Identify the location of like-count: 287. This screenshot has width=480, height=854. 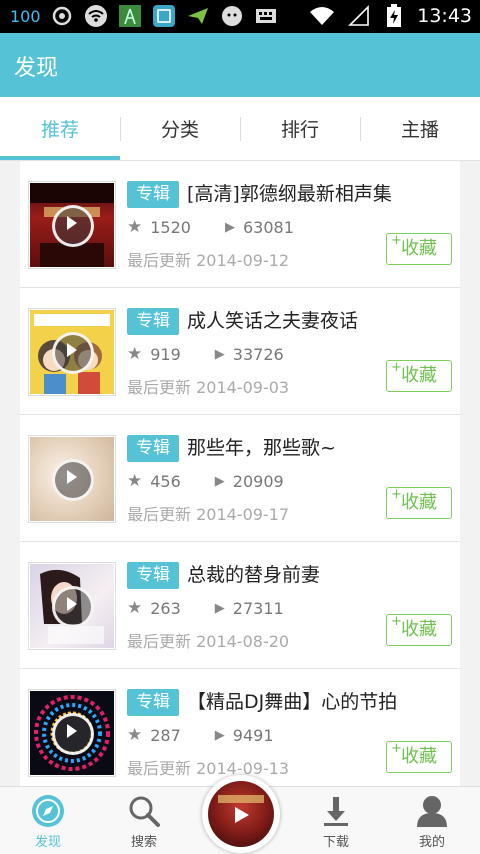
(165, 735).